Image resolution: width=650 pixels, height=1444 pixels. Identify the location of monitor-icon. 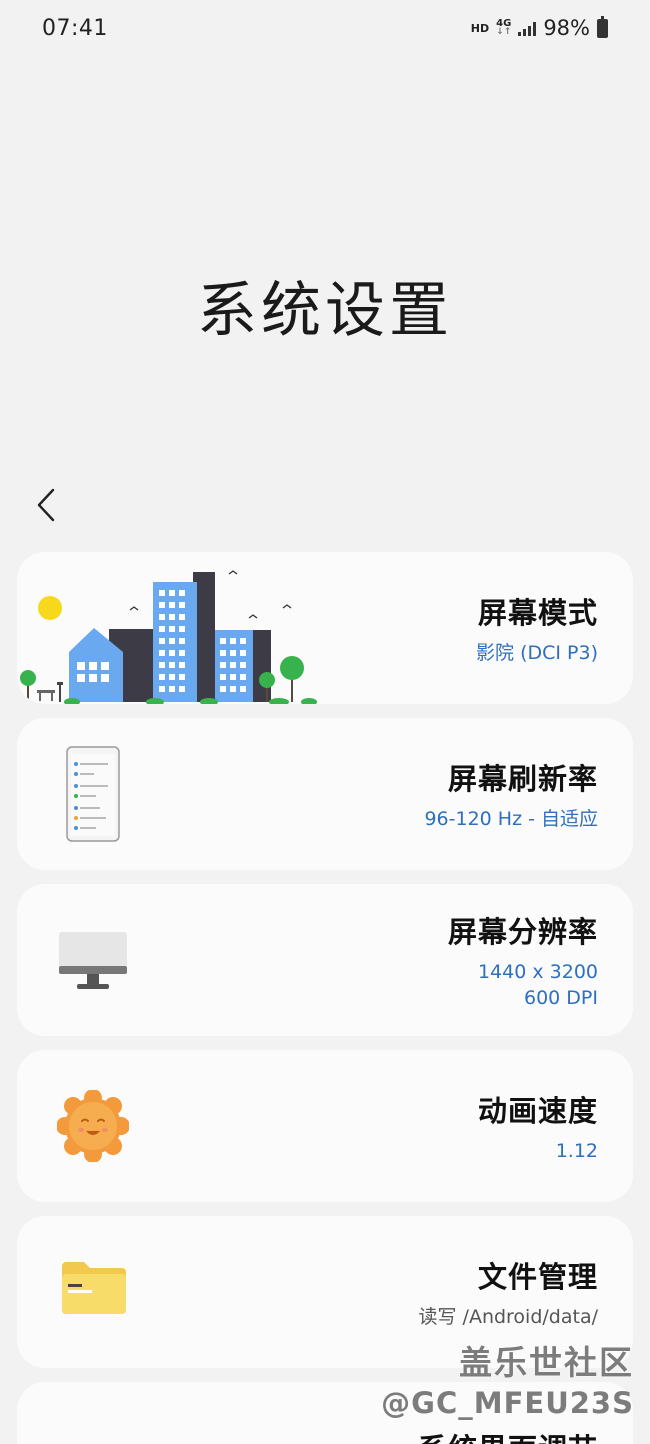
(93, 960).